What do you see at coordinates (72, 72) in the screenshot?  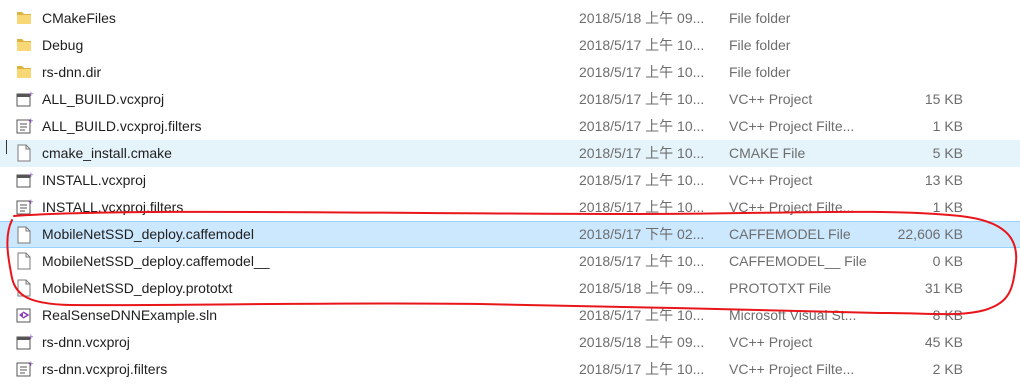 I see `file-name: rs-dnn.dir` at bounding box center [72, 72].